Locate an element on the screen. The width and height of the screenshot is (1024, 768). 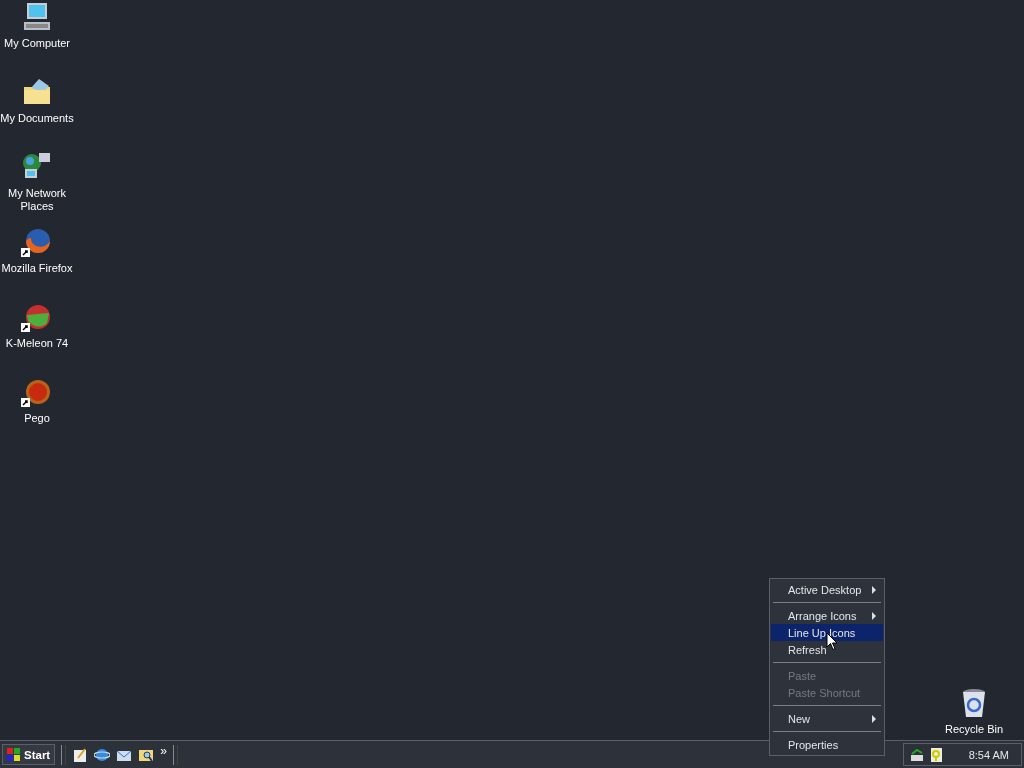
start-button: Start is located at coordinates (29, 754).